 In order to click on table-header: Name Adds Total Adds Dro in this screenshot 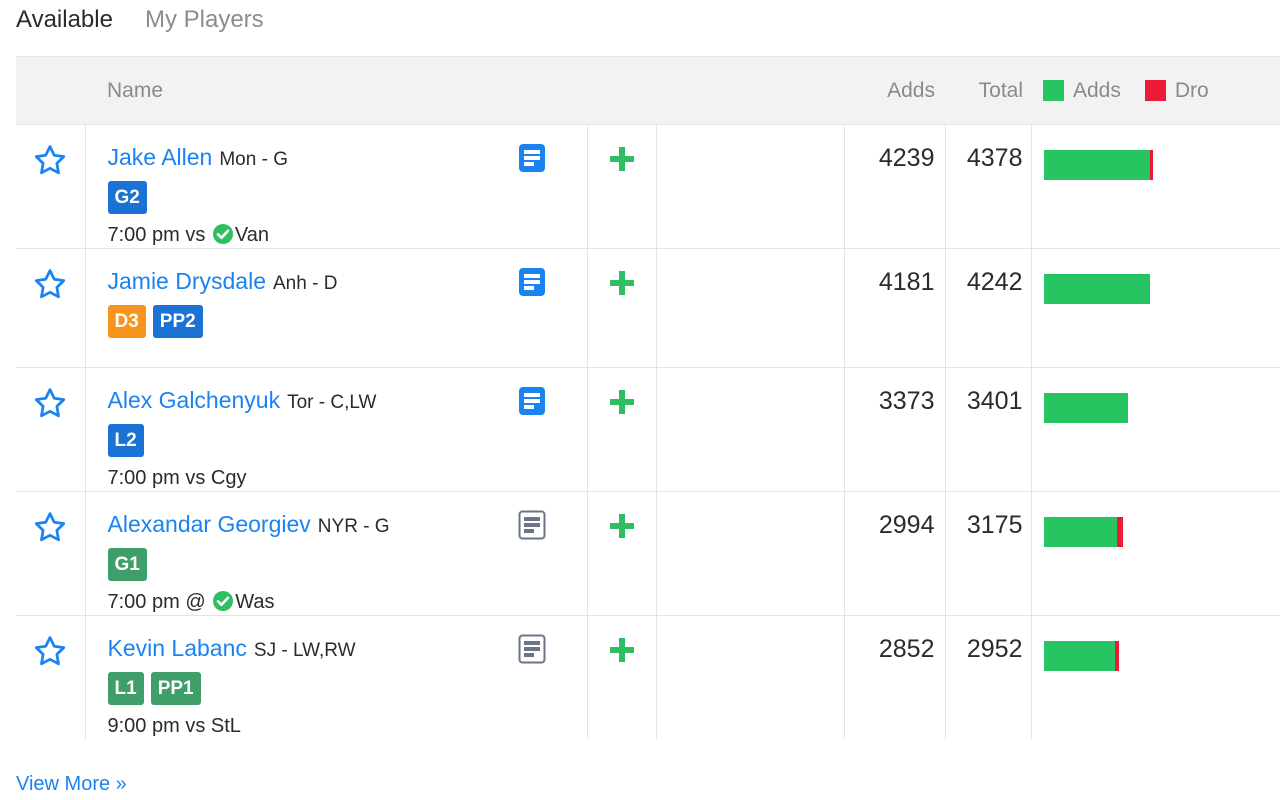, I will do `click(648, 90)`.